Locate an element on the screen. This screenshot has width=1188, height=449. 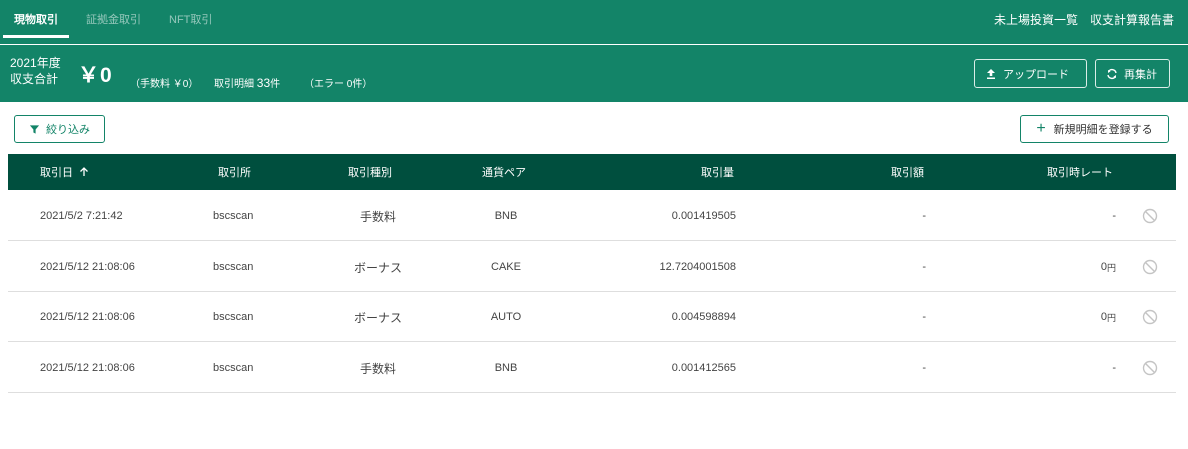
header-date-label: 取引日 is located at coordinates (56, 173).